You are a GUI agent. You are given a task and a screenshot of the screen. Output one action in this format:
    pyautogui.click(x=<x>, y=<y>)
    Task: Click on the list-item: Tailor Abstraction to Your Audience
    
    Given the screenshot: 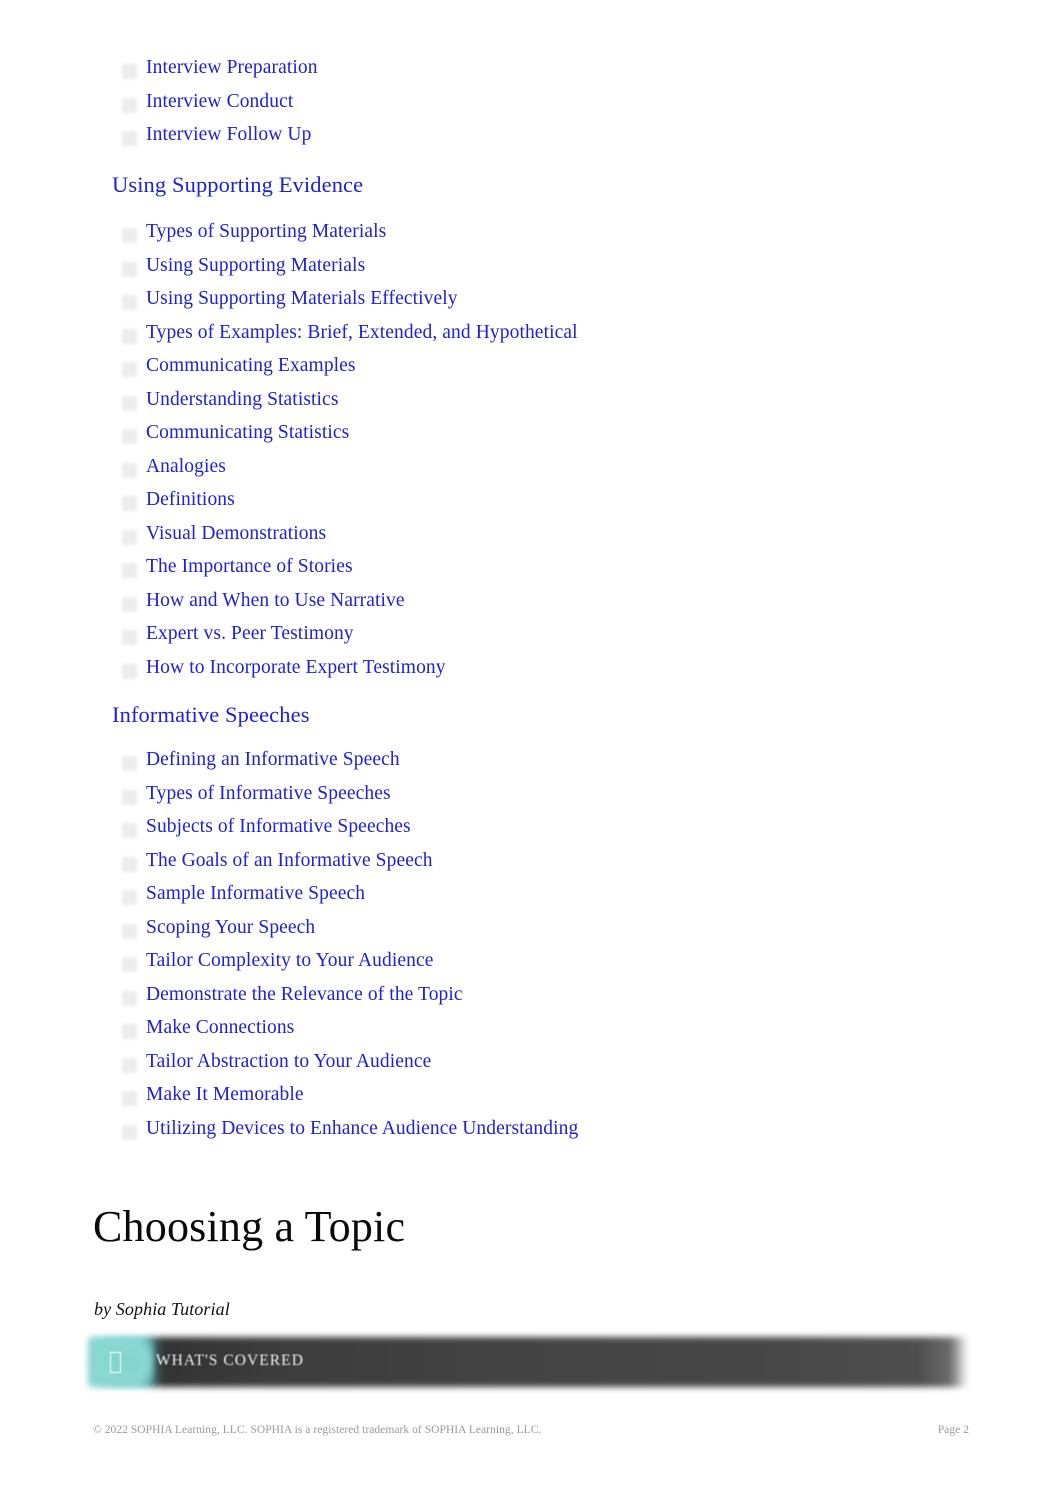 What is the action you would take?
    pyautogui.click(x=587, y=1068)
    